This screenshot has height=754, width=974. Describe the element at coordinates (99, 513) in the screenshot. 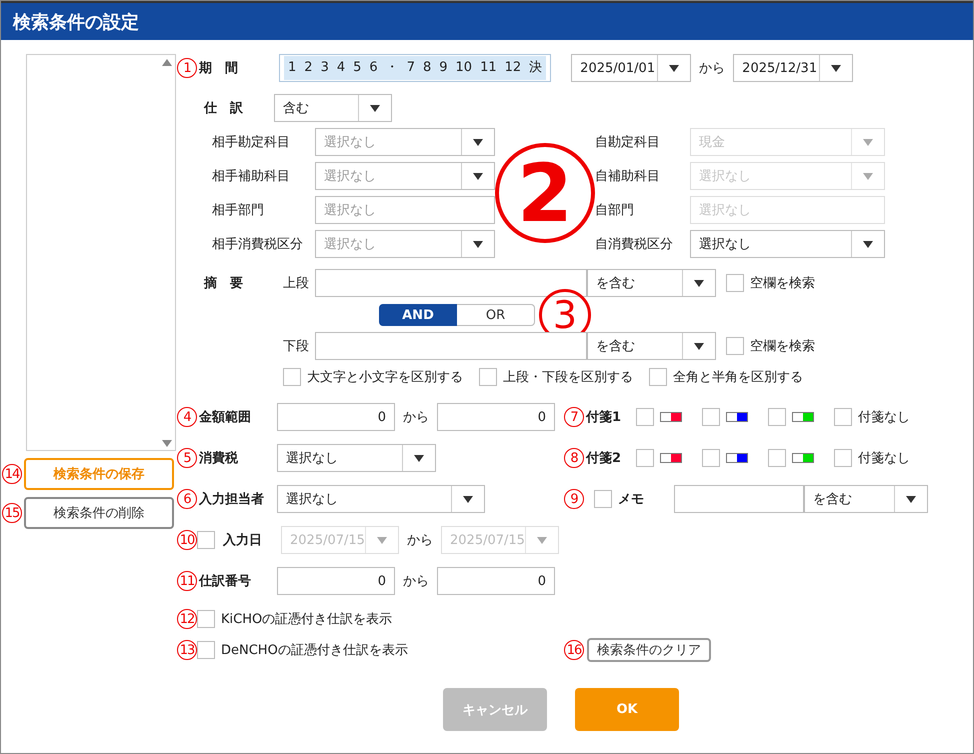

I see `delete-conditions-button: 検索条件の削除` at that location.